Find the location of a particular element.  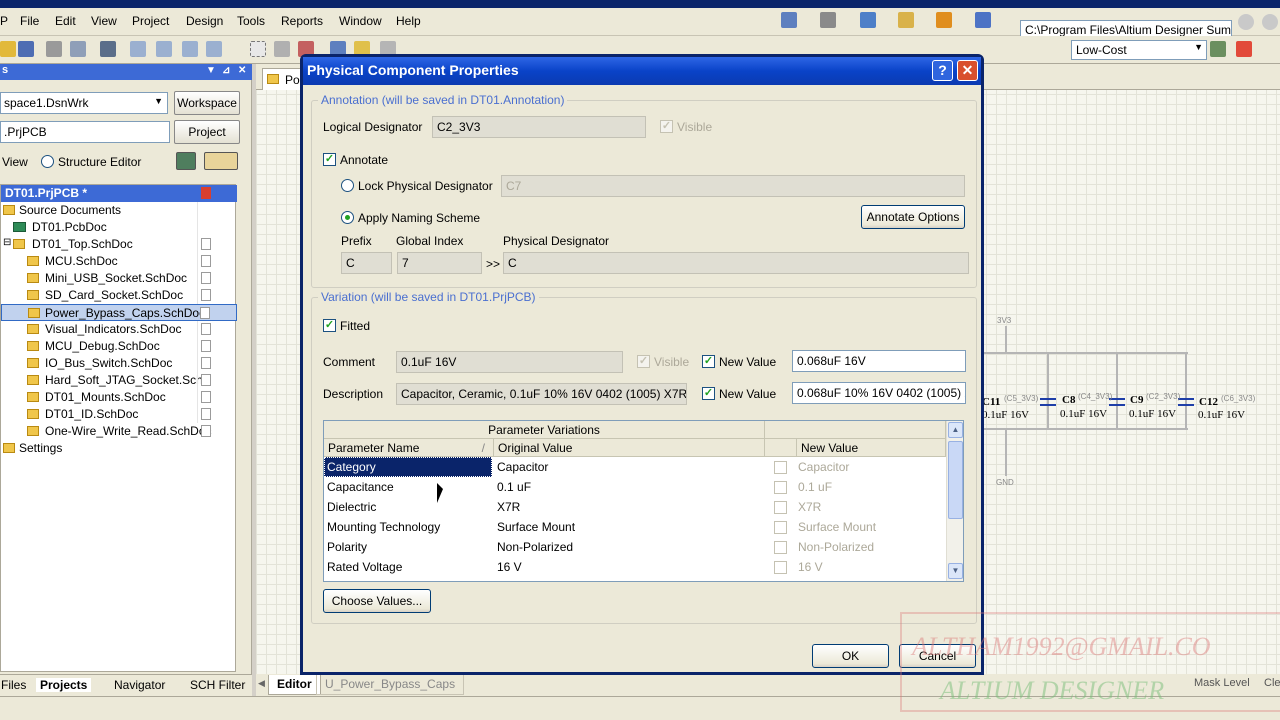

tab-editor: Editor is located at coordinates (294, 685).